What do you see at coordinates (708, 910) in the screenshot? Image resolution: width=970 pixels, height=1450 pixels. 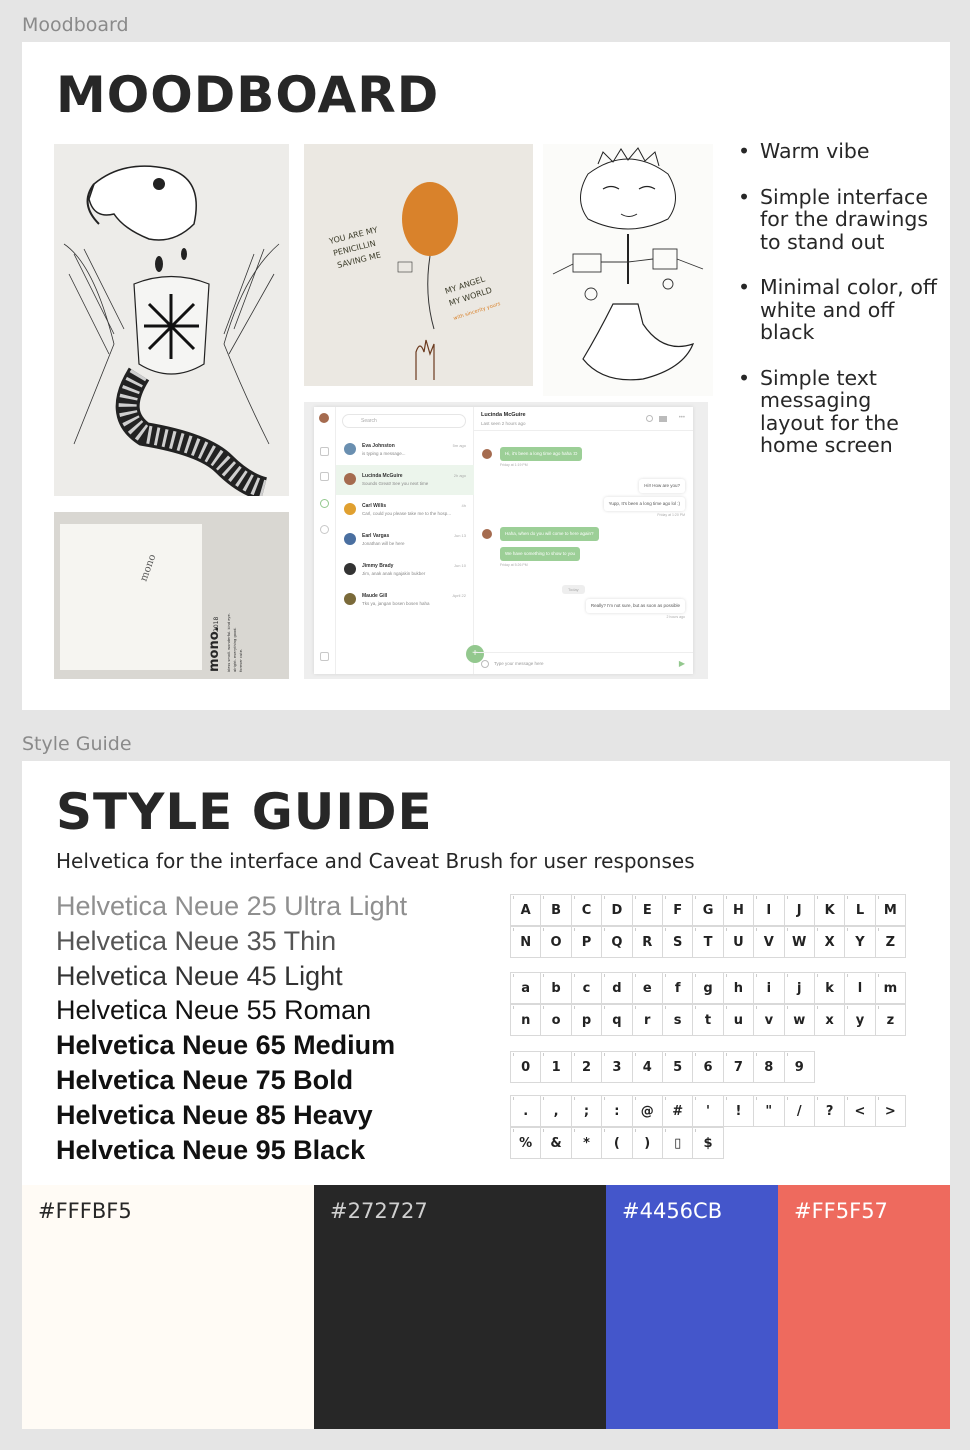 I see `glyph-row: ABCDEFGHIJKLM` at bounding box center [708, 910].